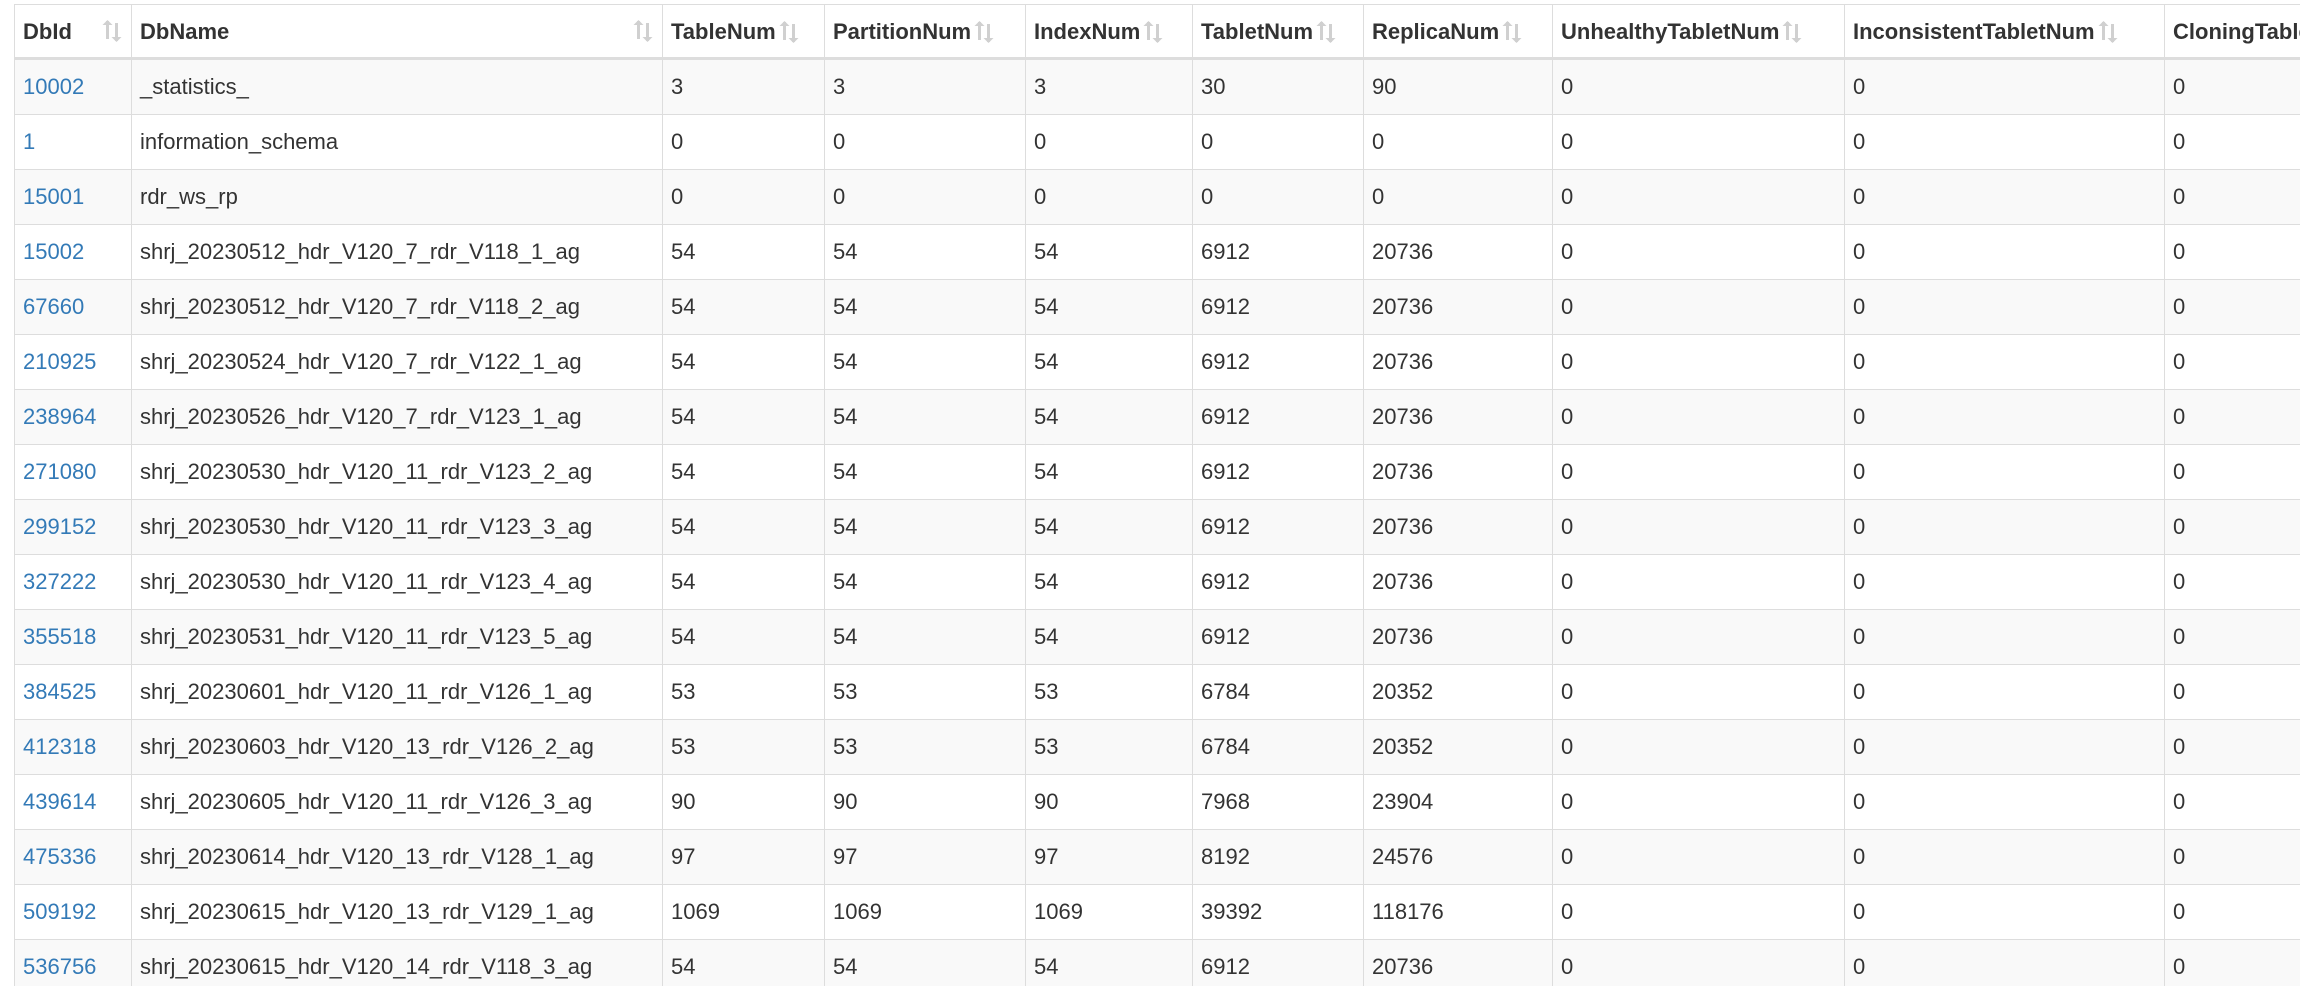 The image size is (2300, 986). I want to click on tablet-num-cell: 7968, so click(1278, 802).